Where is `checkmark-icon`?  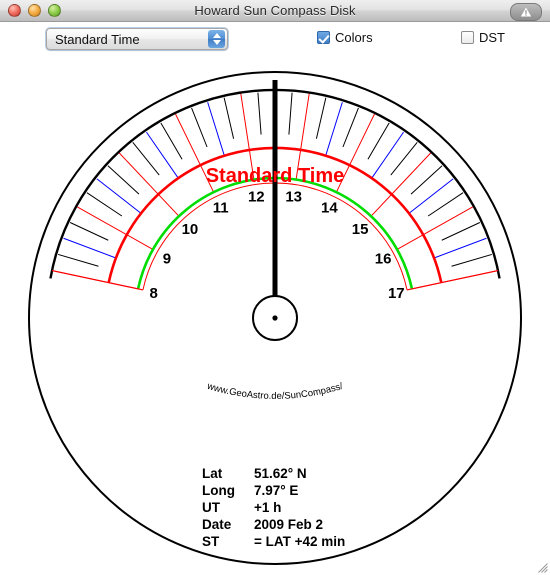 checkmark-icon is located at coordinates (323, 37).